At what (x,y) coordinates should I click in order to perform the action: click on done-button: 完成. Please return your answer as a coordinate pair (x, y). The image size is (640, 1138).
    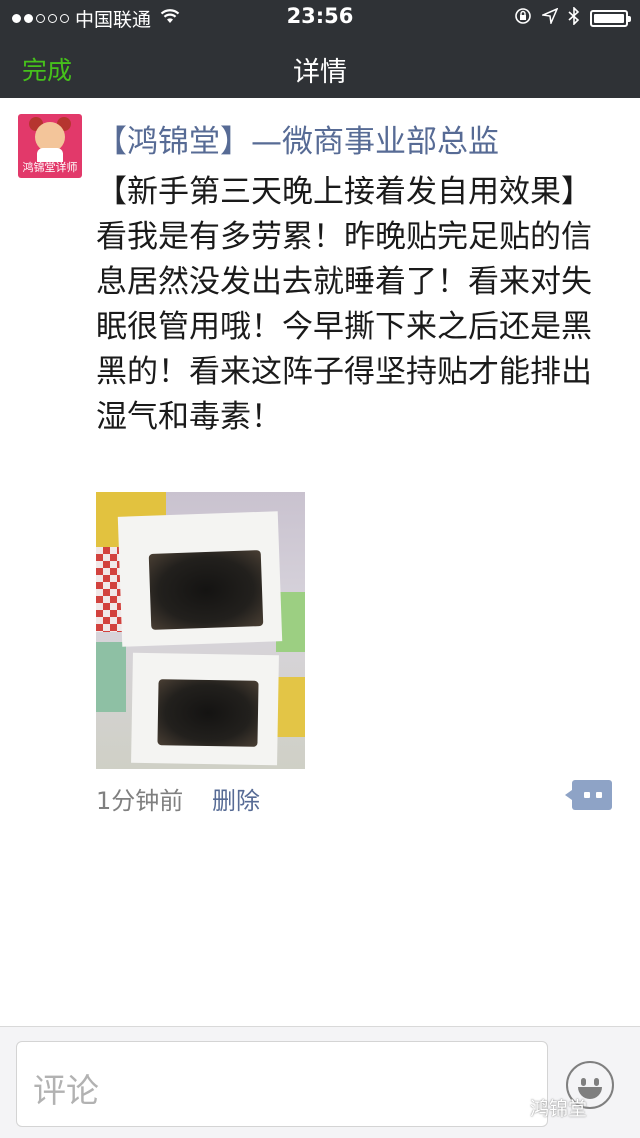
    Looking at the image, I should click on (47, 69).